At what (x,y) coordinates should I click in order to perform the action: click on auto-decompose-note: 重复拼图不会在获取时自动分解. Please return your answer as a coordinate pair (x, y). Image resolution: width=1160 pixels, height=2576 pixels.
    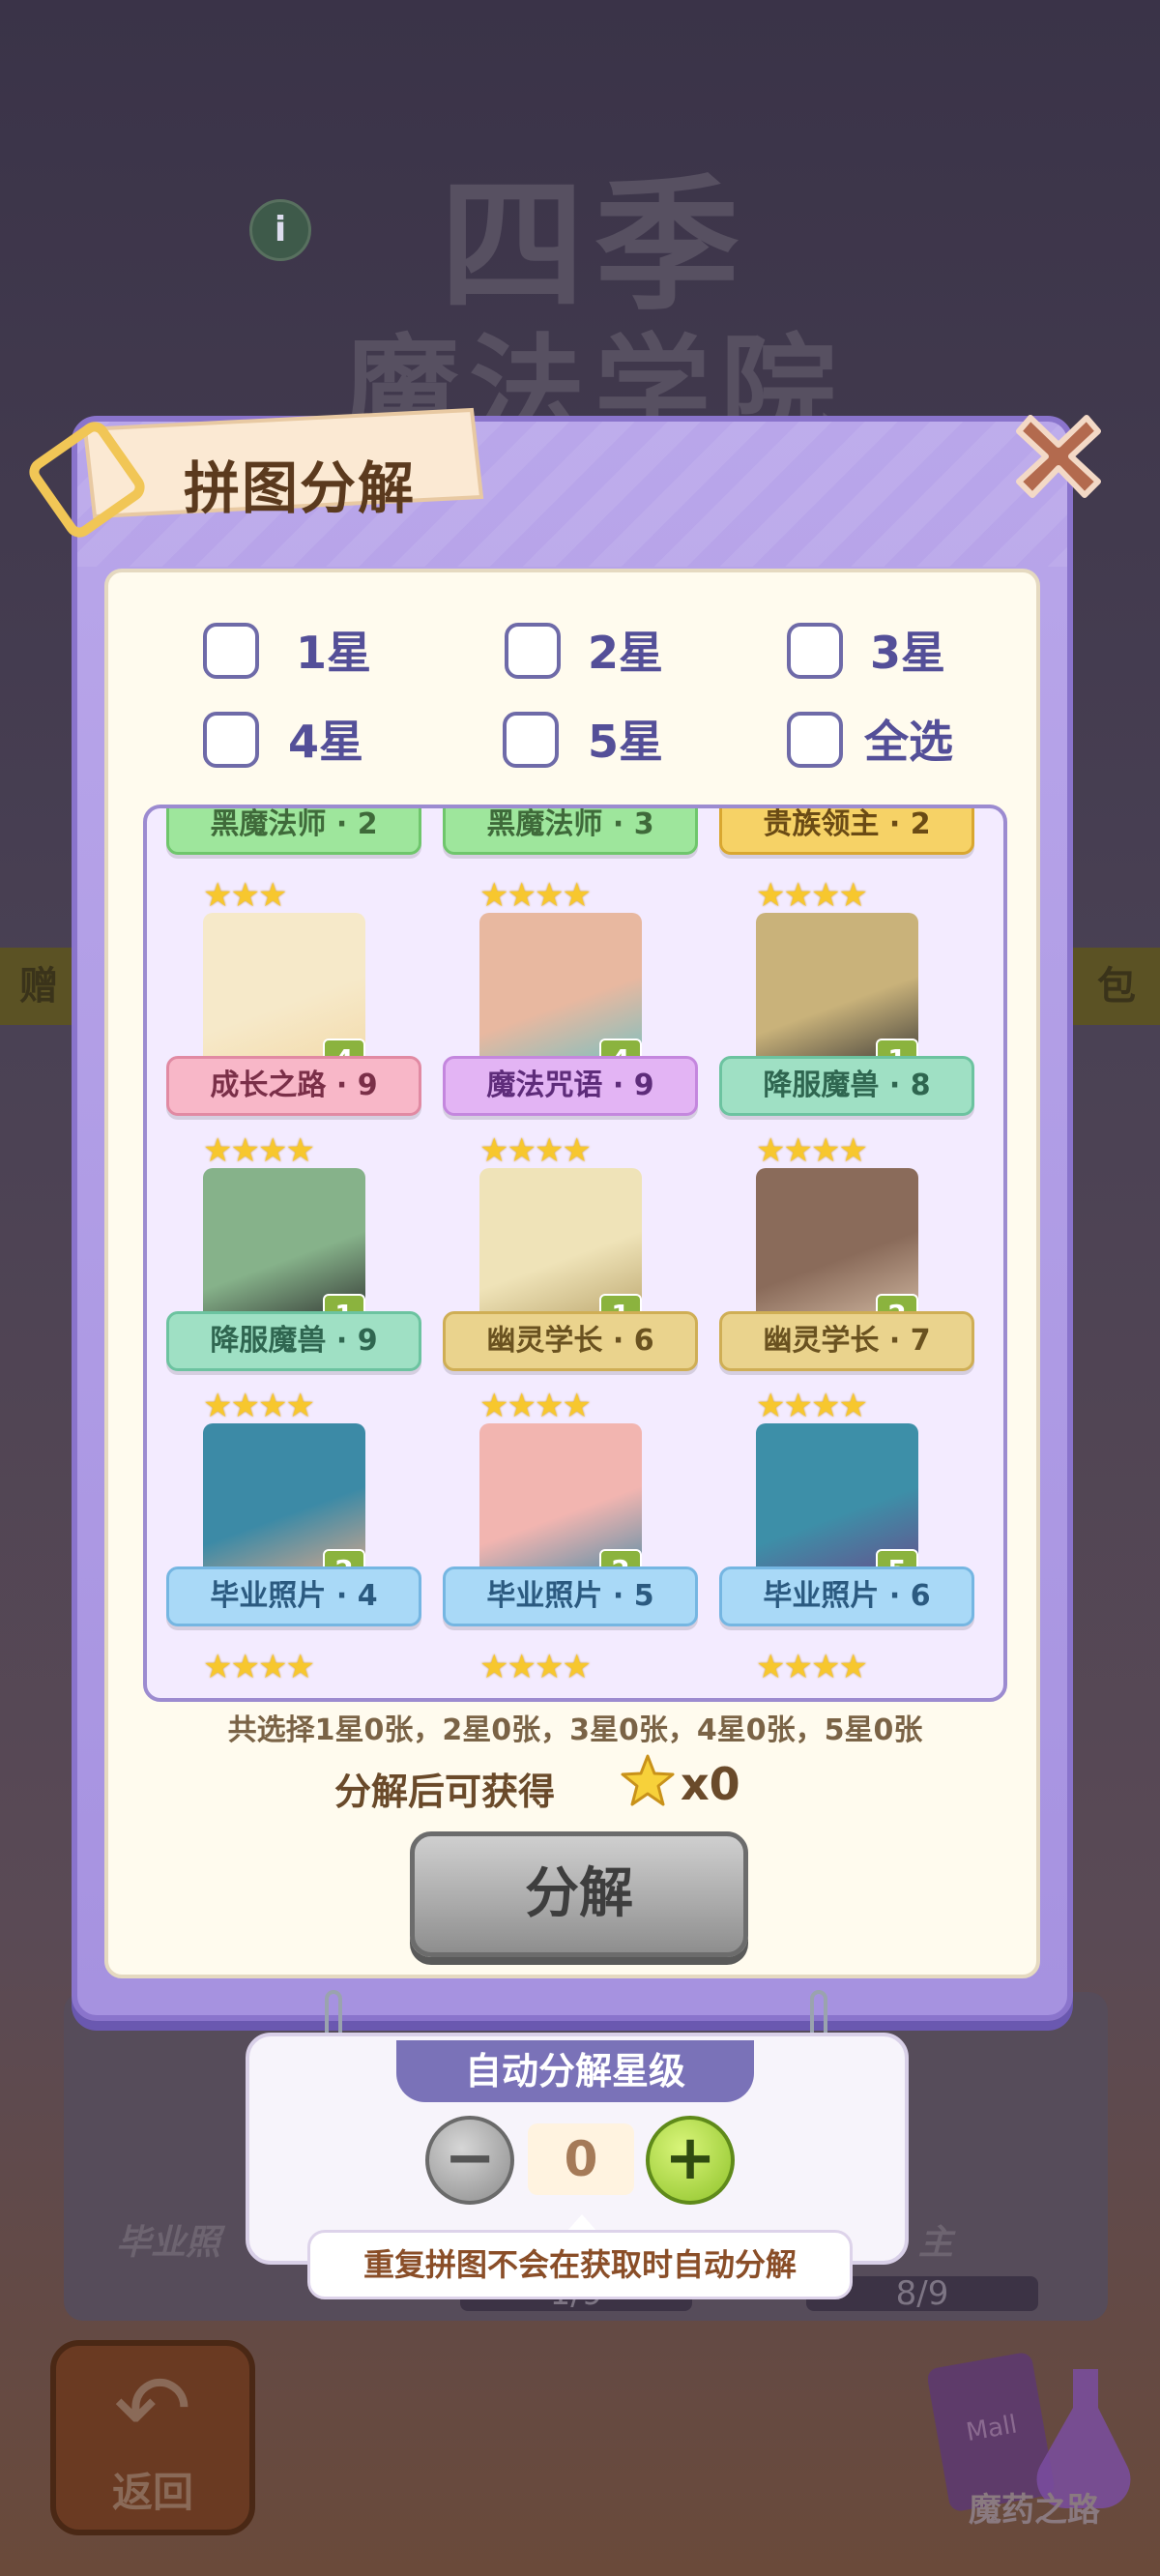
    Looking at the image, I should click on (580, 2264).